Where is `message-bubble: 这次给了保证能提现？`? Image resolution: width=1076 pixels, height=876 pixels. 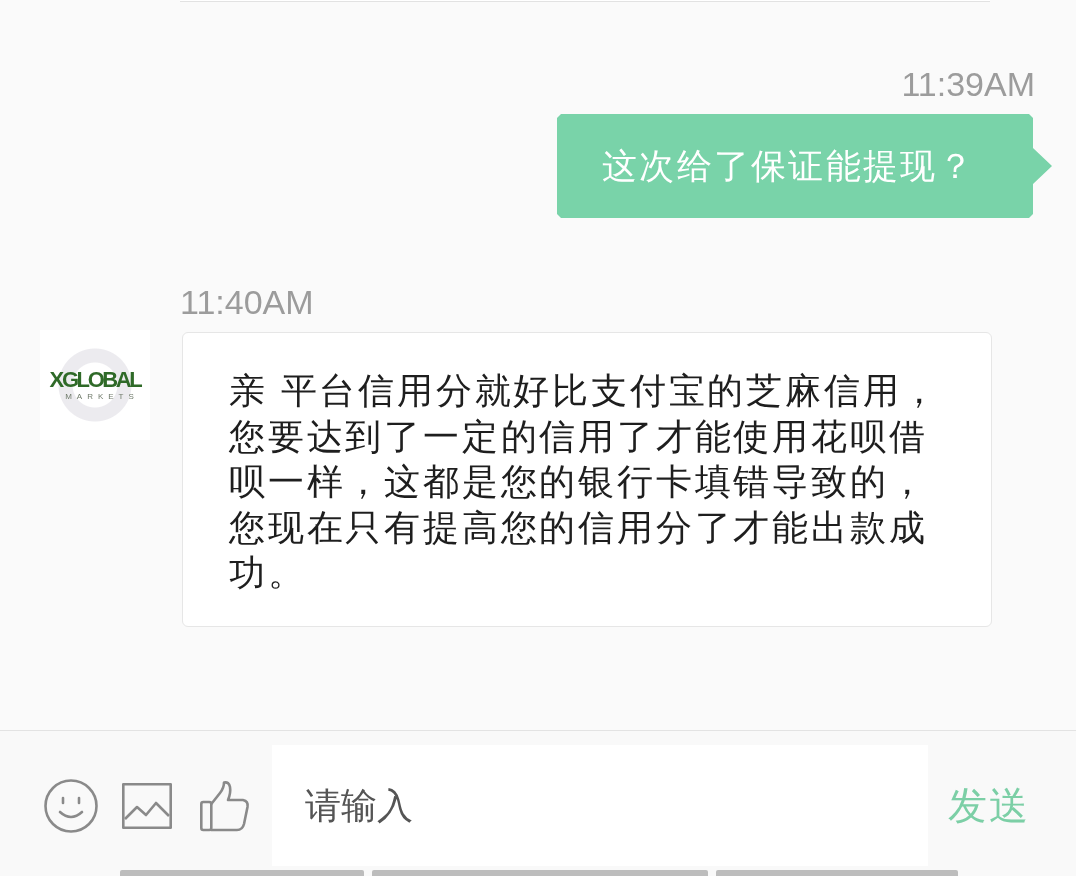 message-bubble: 这次给了保证能提现？ is located at coordinates (804, 166).